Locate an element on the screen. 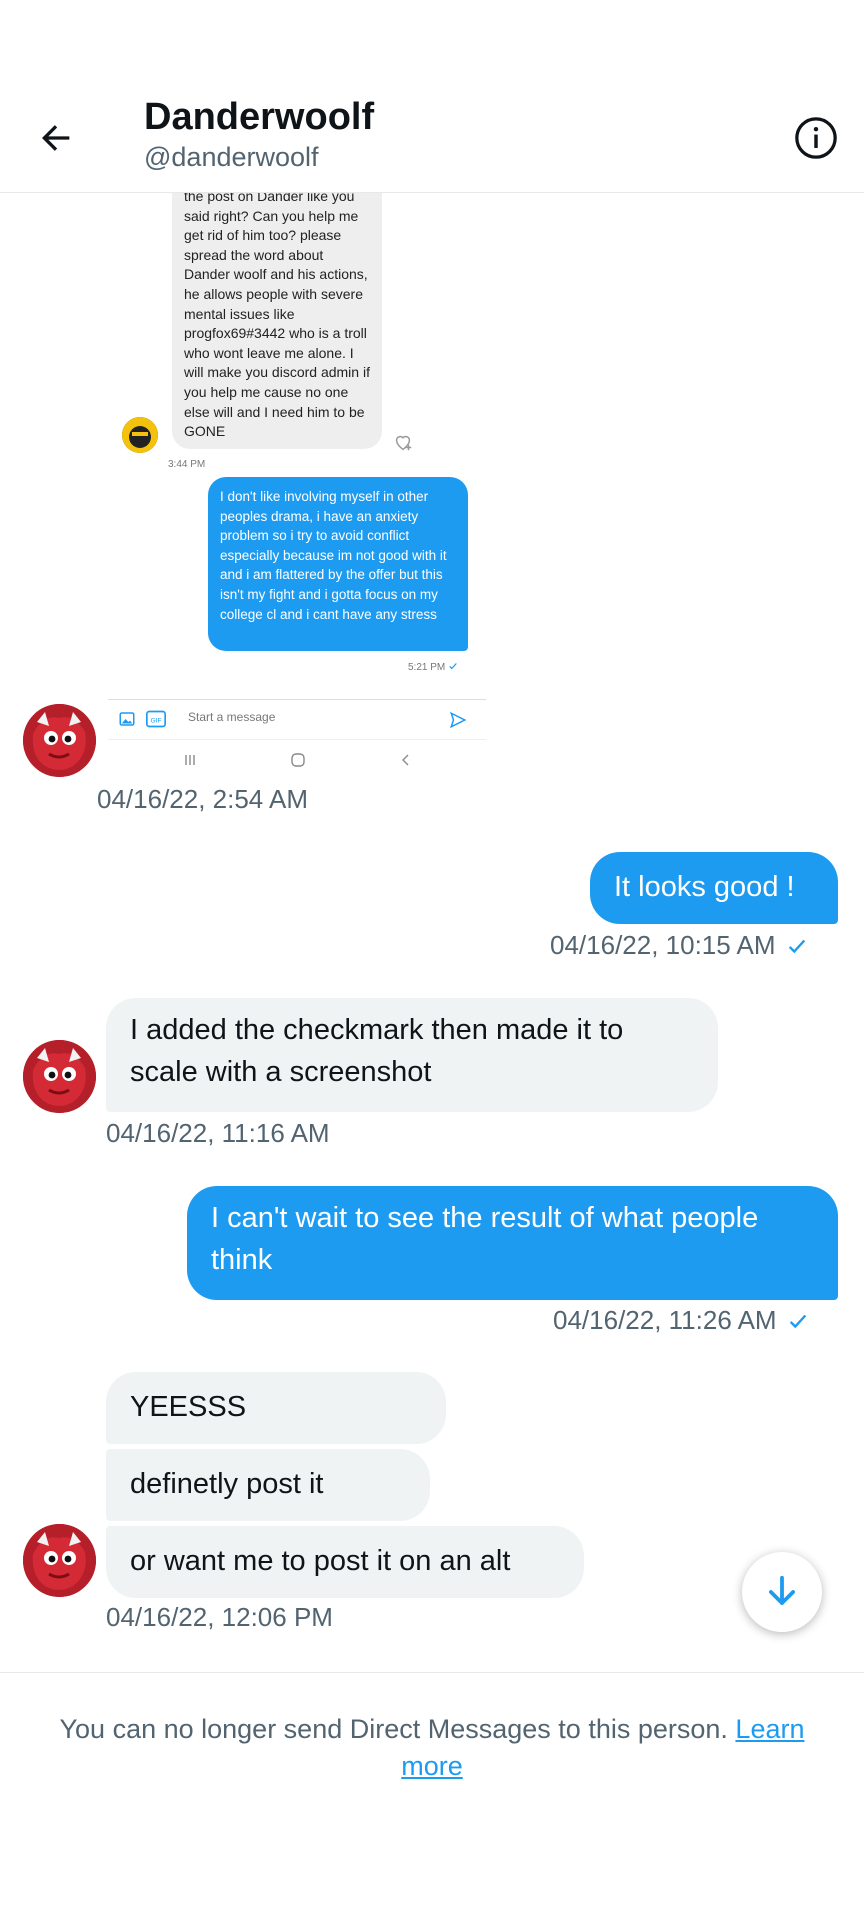 This screenshot has height=1920, width=864. message-bubble-sent: It looks good ! is located at coordinates (714, 888).